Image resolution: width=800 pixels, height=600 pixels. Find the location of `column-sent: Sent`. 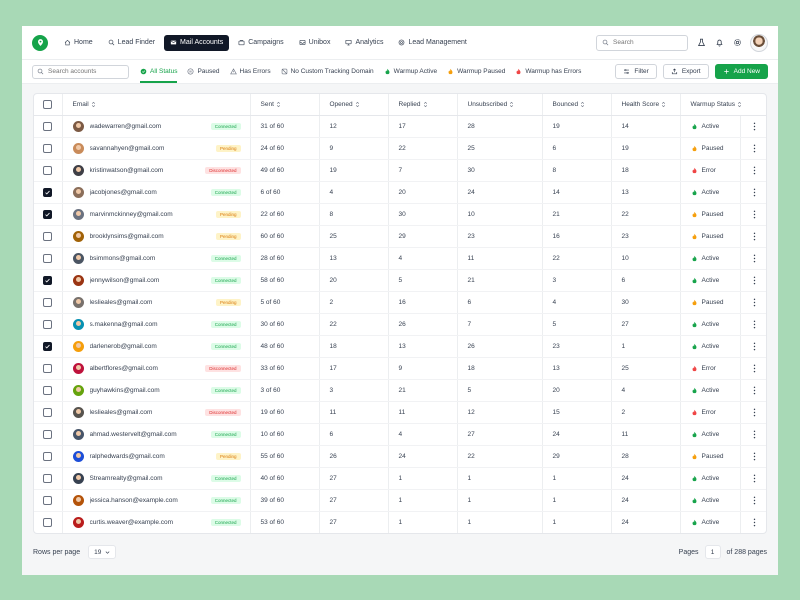

column-sent: Sent is located at coordinates (285, 105).